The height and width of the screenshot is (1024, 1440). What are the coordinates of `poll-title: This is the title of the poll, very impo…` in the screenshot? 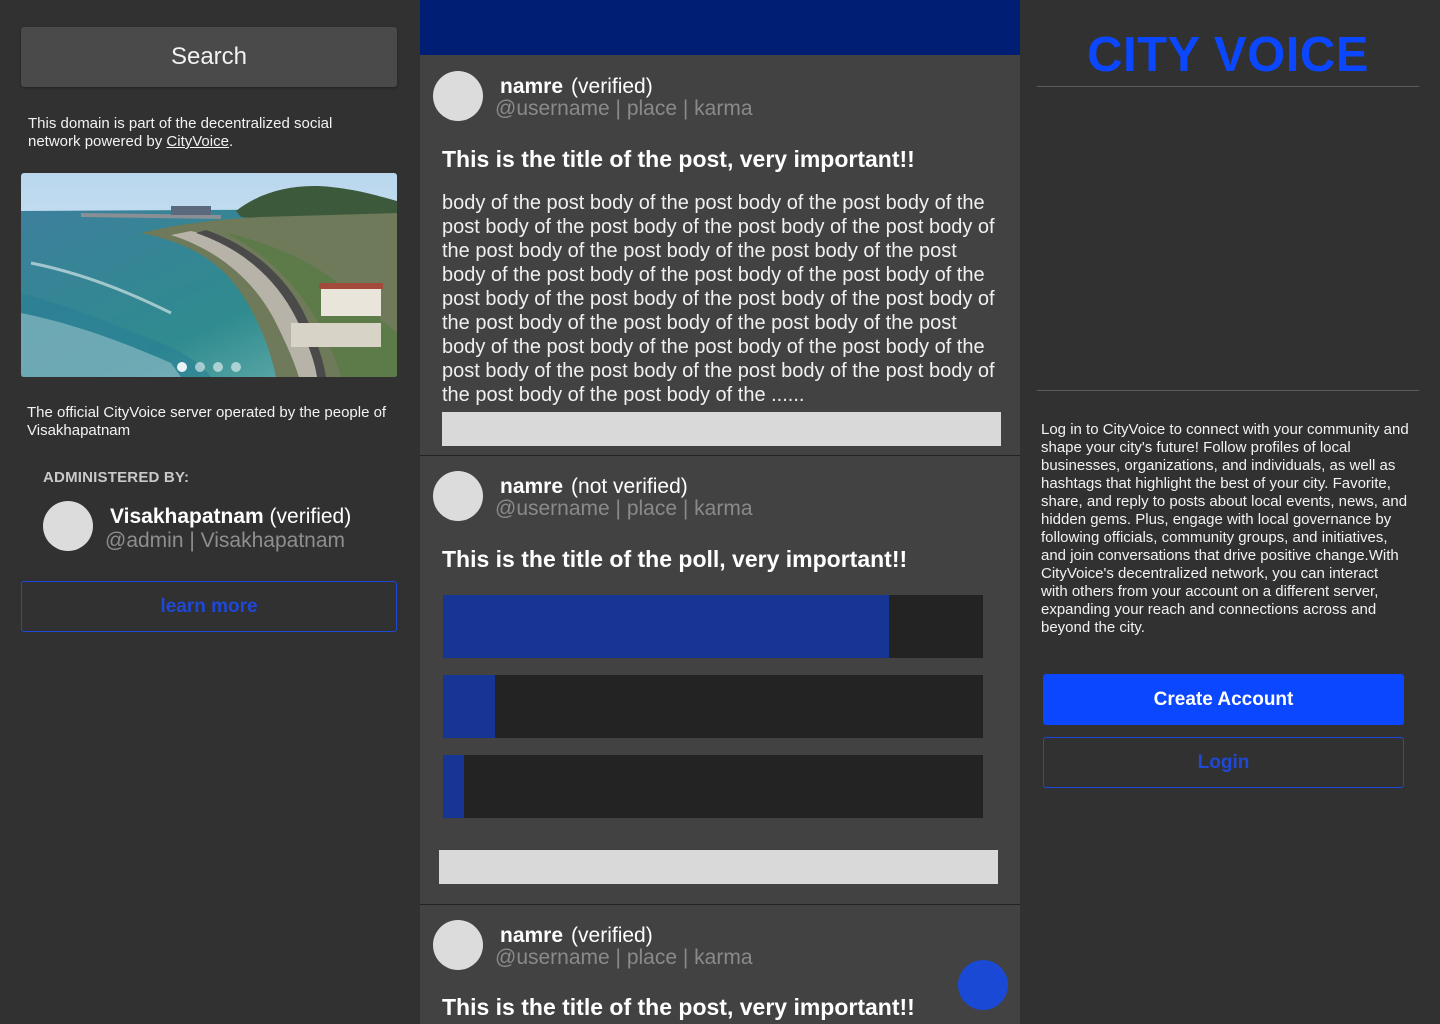 It's located at (674, 559).